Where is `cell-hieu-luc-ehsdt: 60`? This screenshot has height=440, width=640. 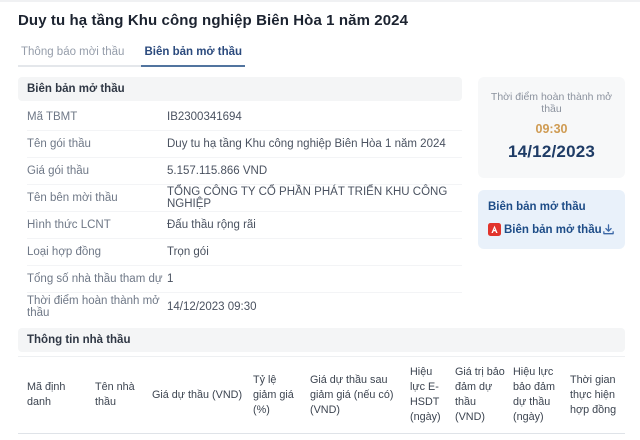 cell-hieu-luc-ehsdt: 60 is located at coordinates (432, 437).